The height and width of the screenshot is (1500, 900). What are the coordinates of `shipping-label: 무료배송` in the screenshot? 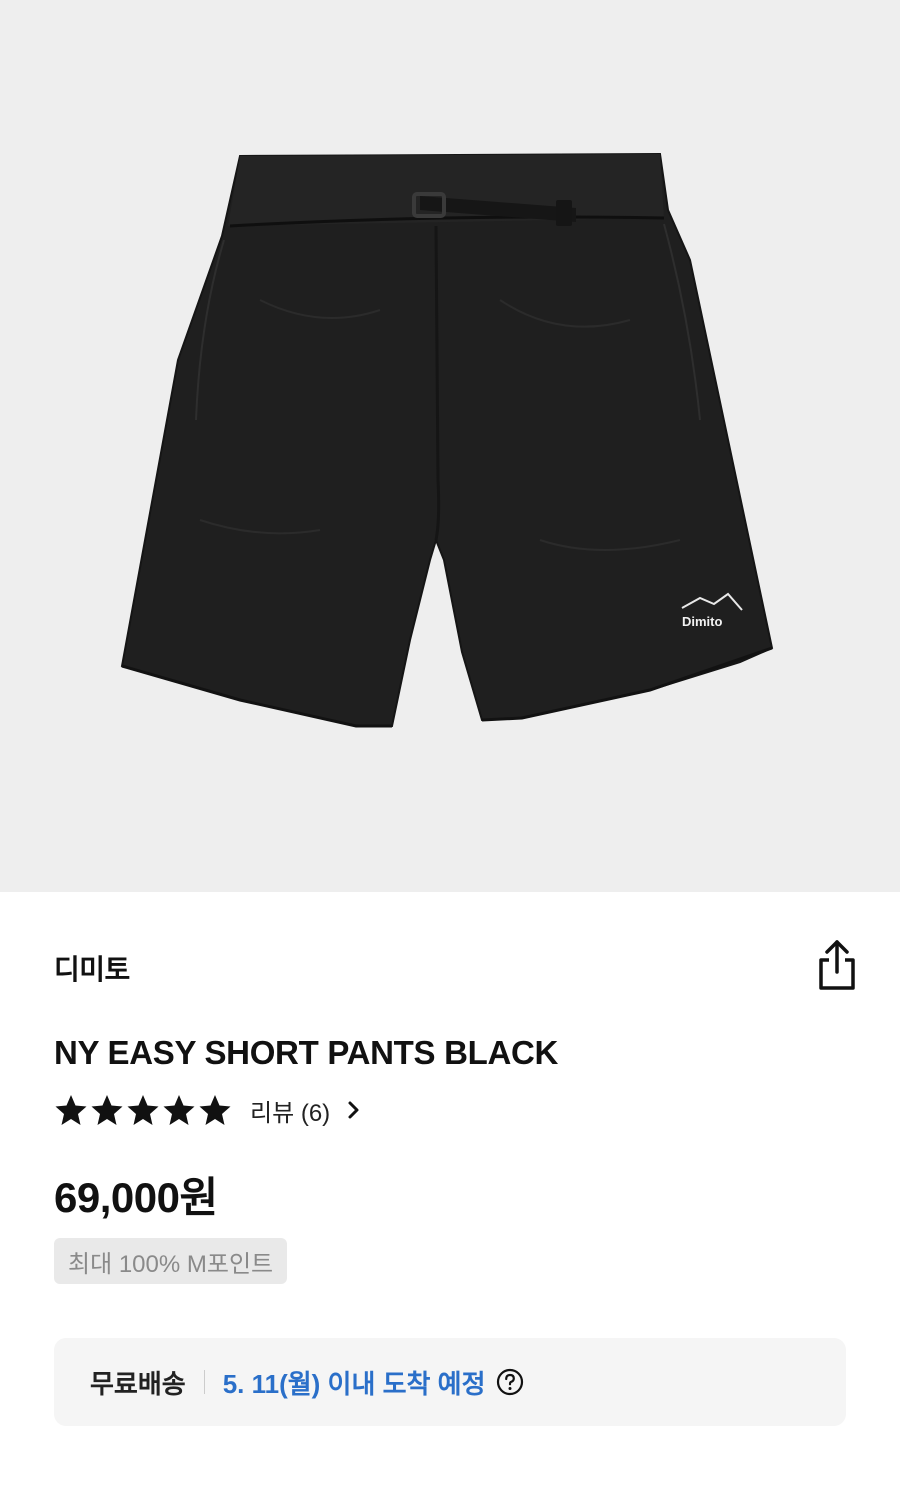 It's located at (138, 1383).